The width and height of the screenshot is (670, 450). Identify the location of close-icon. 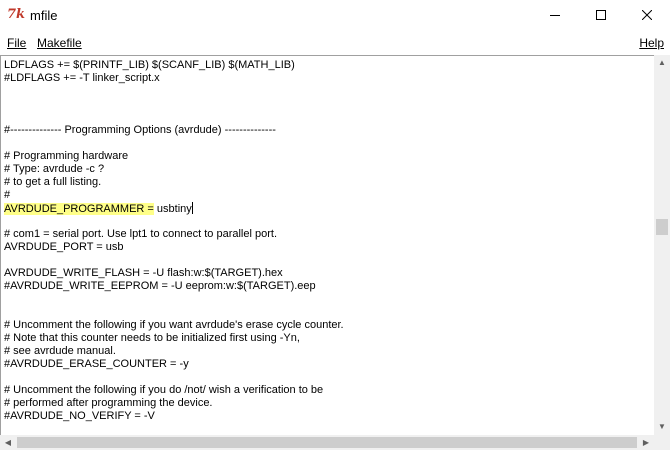
(647, 15).